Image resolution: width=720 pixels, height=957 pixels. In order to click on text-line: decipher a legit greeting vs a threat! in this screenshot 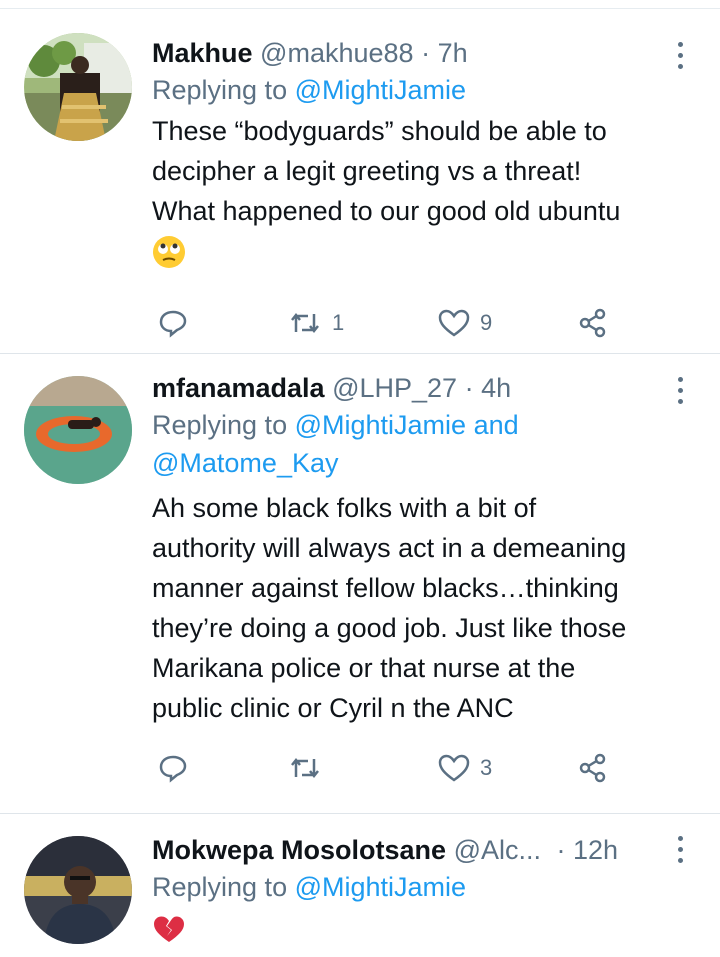, I will do `click(367, 171)`.